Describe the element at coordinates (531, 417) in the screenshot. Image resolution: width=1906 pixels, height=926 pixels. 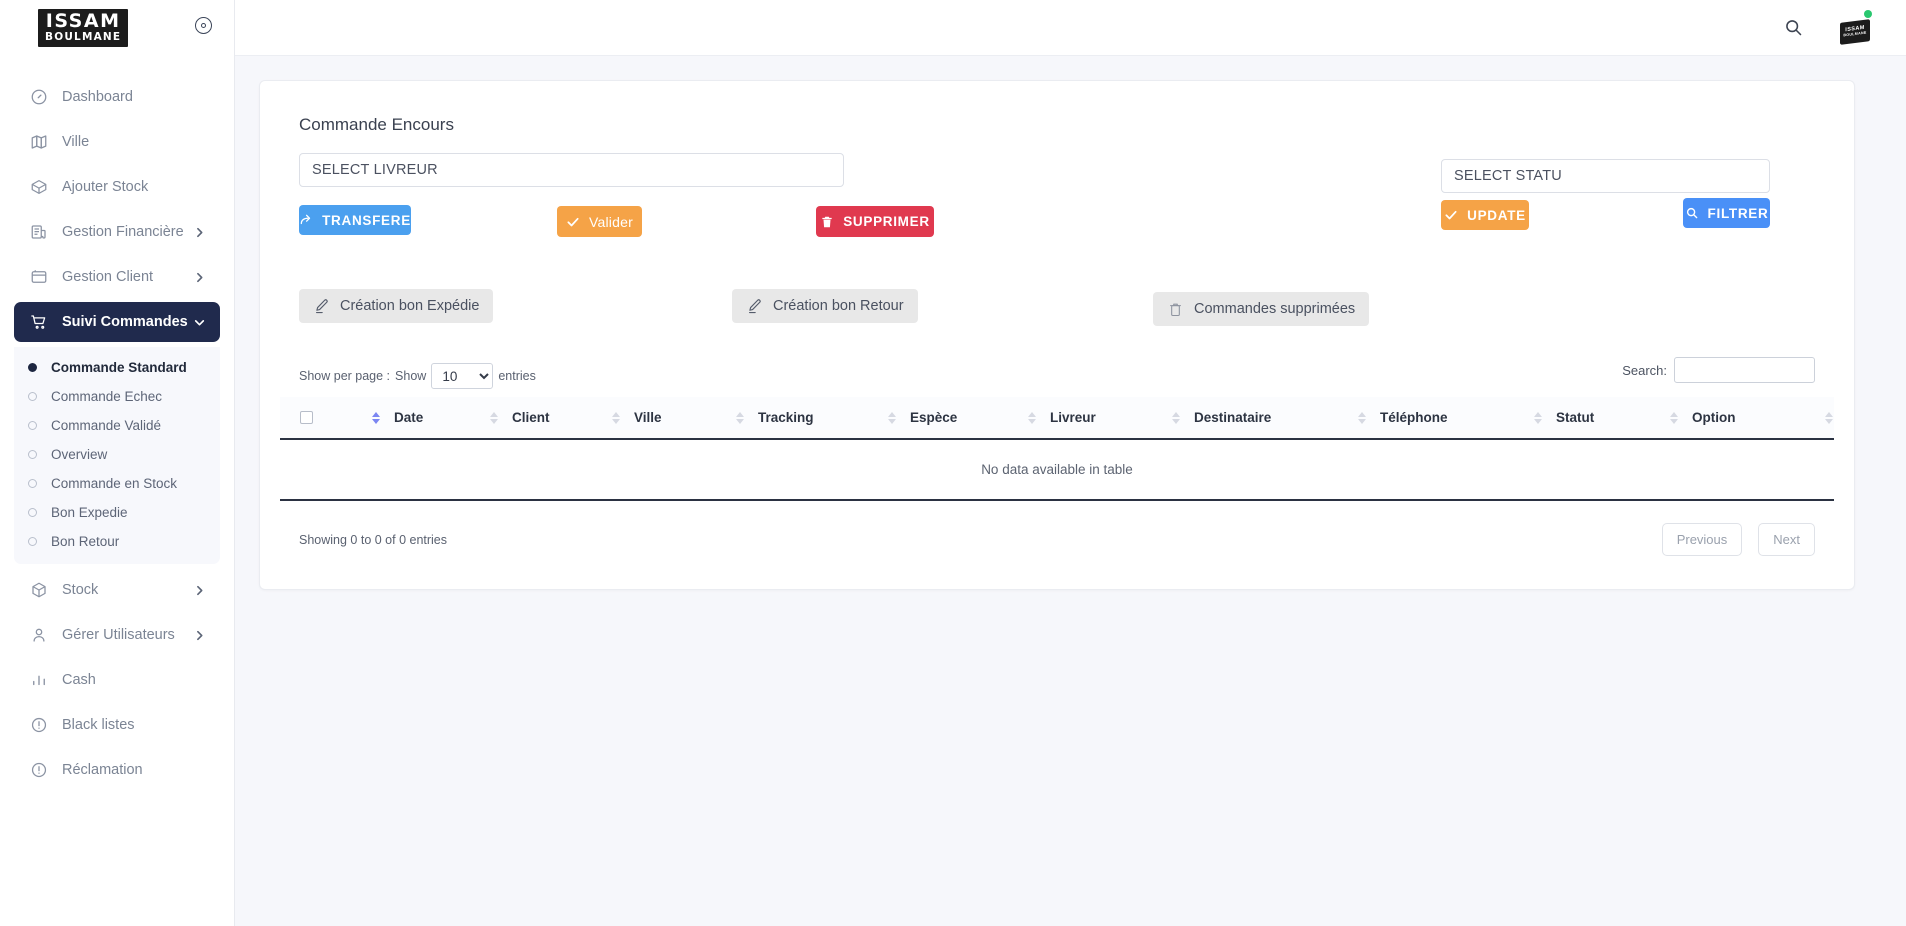
I see `column-label: Client` at that location.